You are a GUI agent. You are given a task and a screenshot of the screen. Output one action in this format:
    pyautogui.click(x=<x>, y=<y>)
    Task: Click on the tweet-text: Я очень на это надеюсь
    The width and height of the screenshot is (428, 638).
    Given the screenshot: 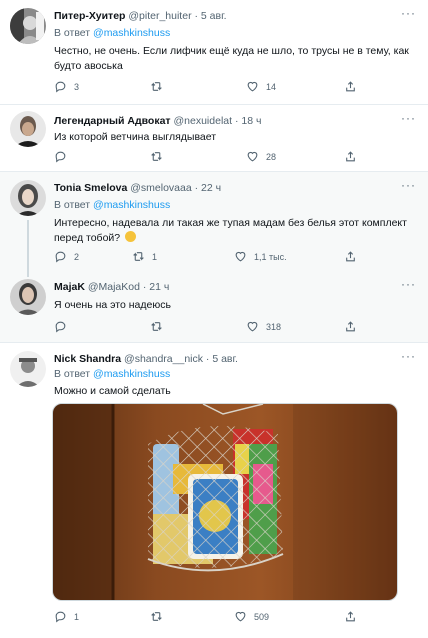 What is the action you would take?
    pyautogui.click(x=112, y=305)
    